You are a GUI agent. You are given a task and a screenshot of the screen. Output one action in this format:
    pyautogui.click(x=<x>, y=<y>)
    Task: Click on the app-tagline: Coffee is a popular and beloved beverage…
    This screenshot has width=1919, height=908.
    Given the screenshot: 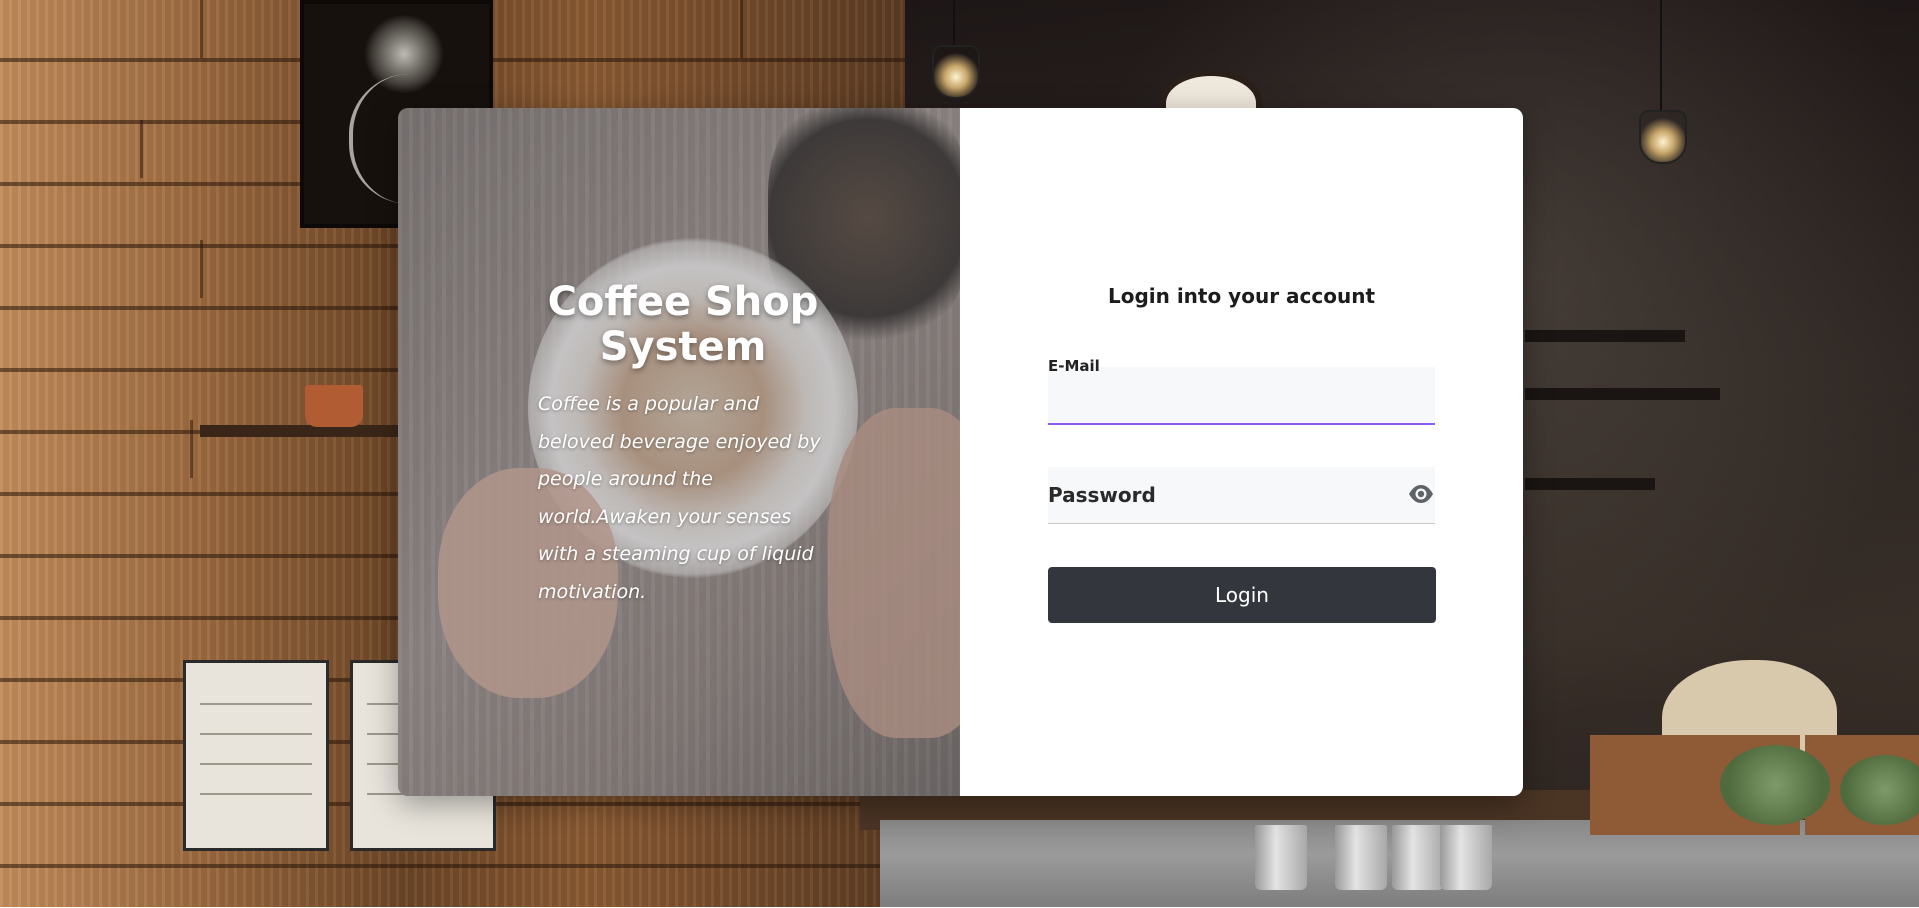 What is the action you would take?
    pyautogui.click(x=679, y=498)
    